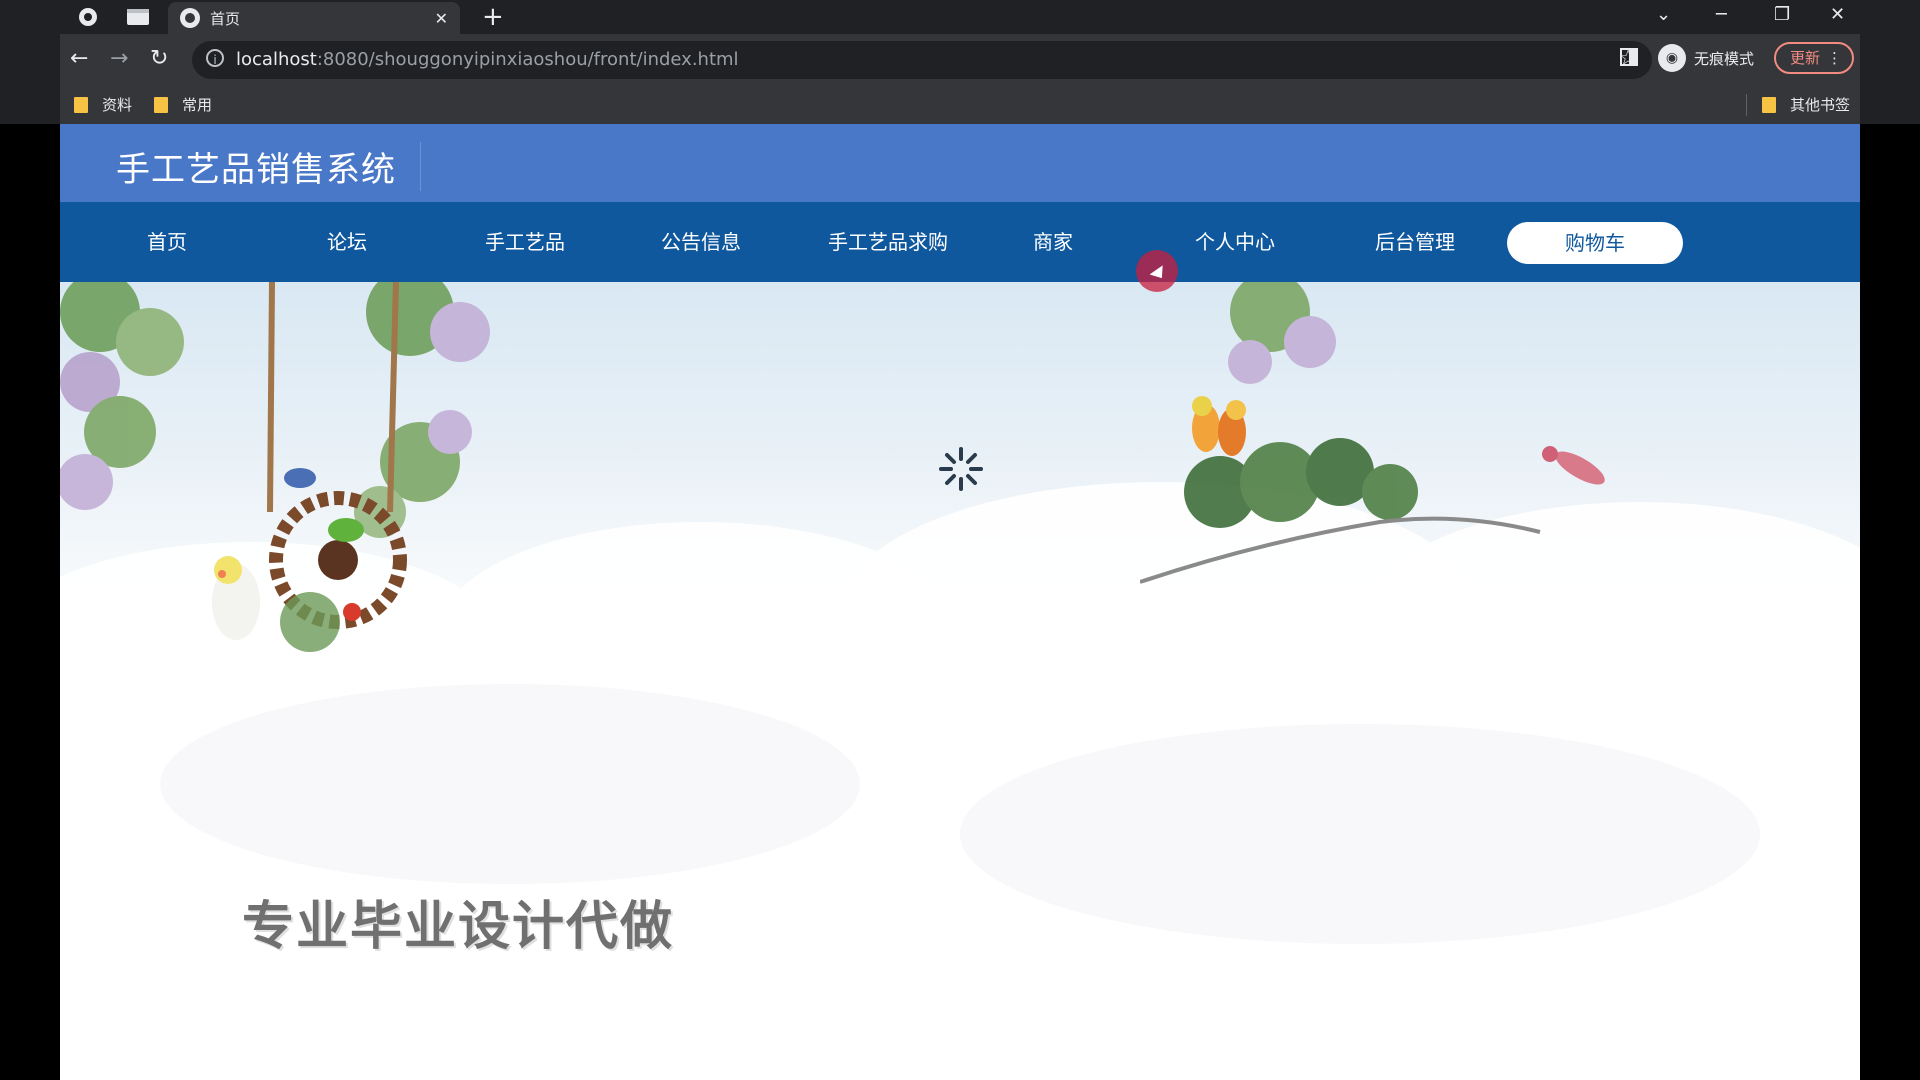  I want to click on site-title: 手工艺品销售系统, so click(268, 166).